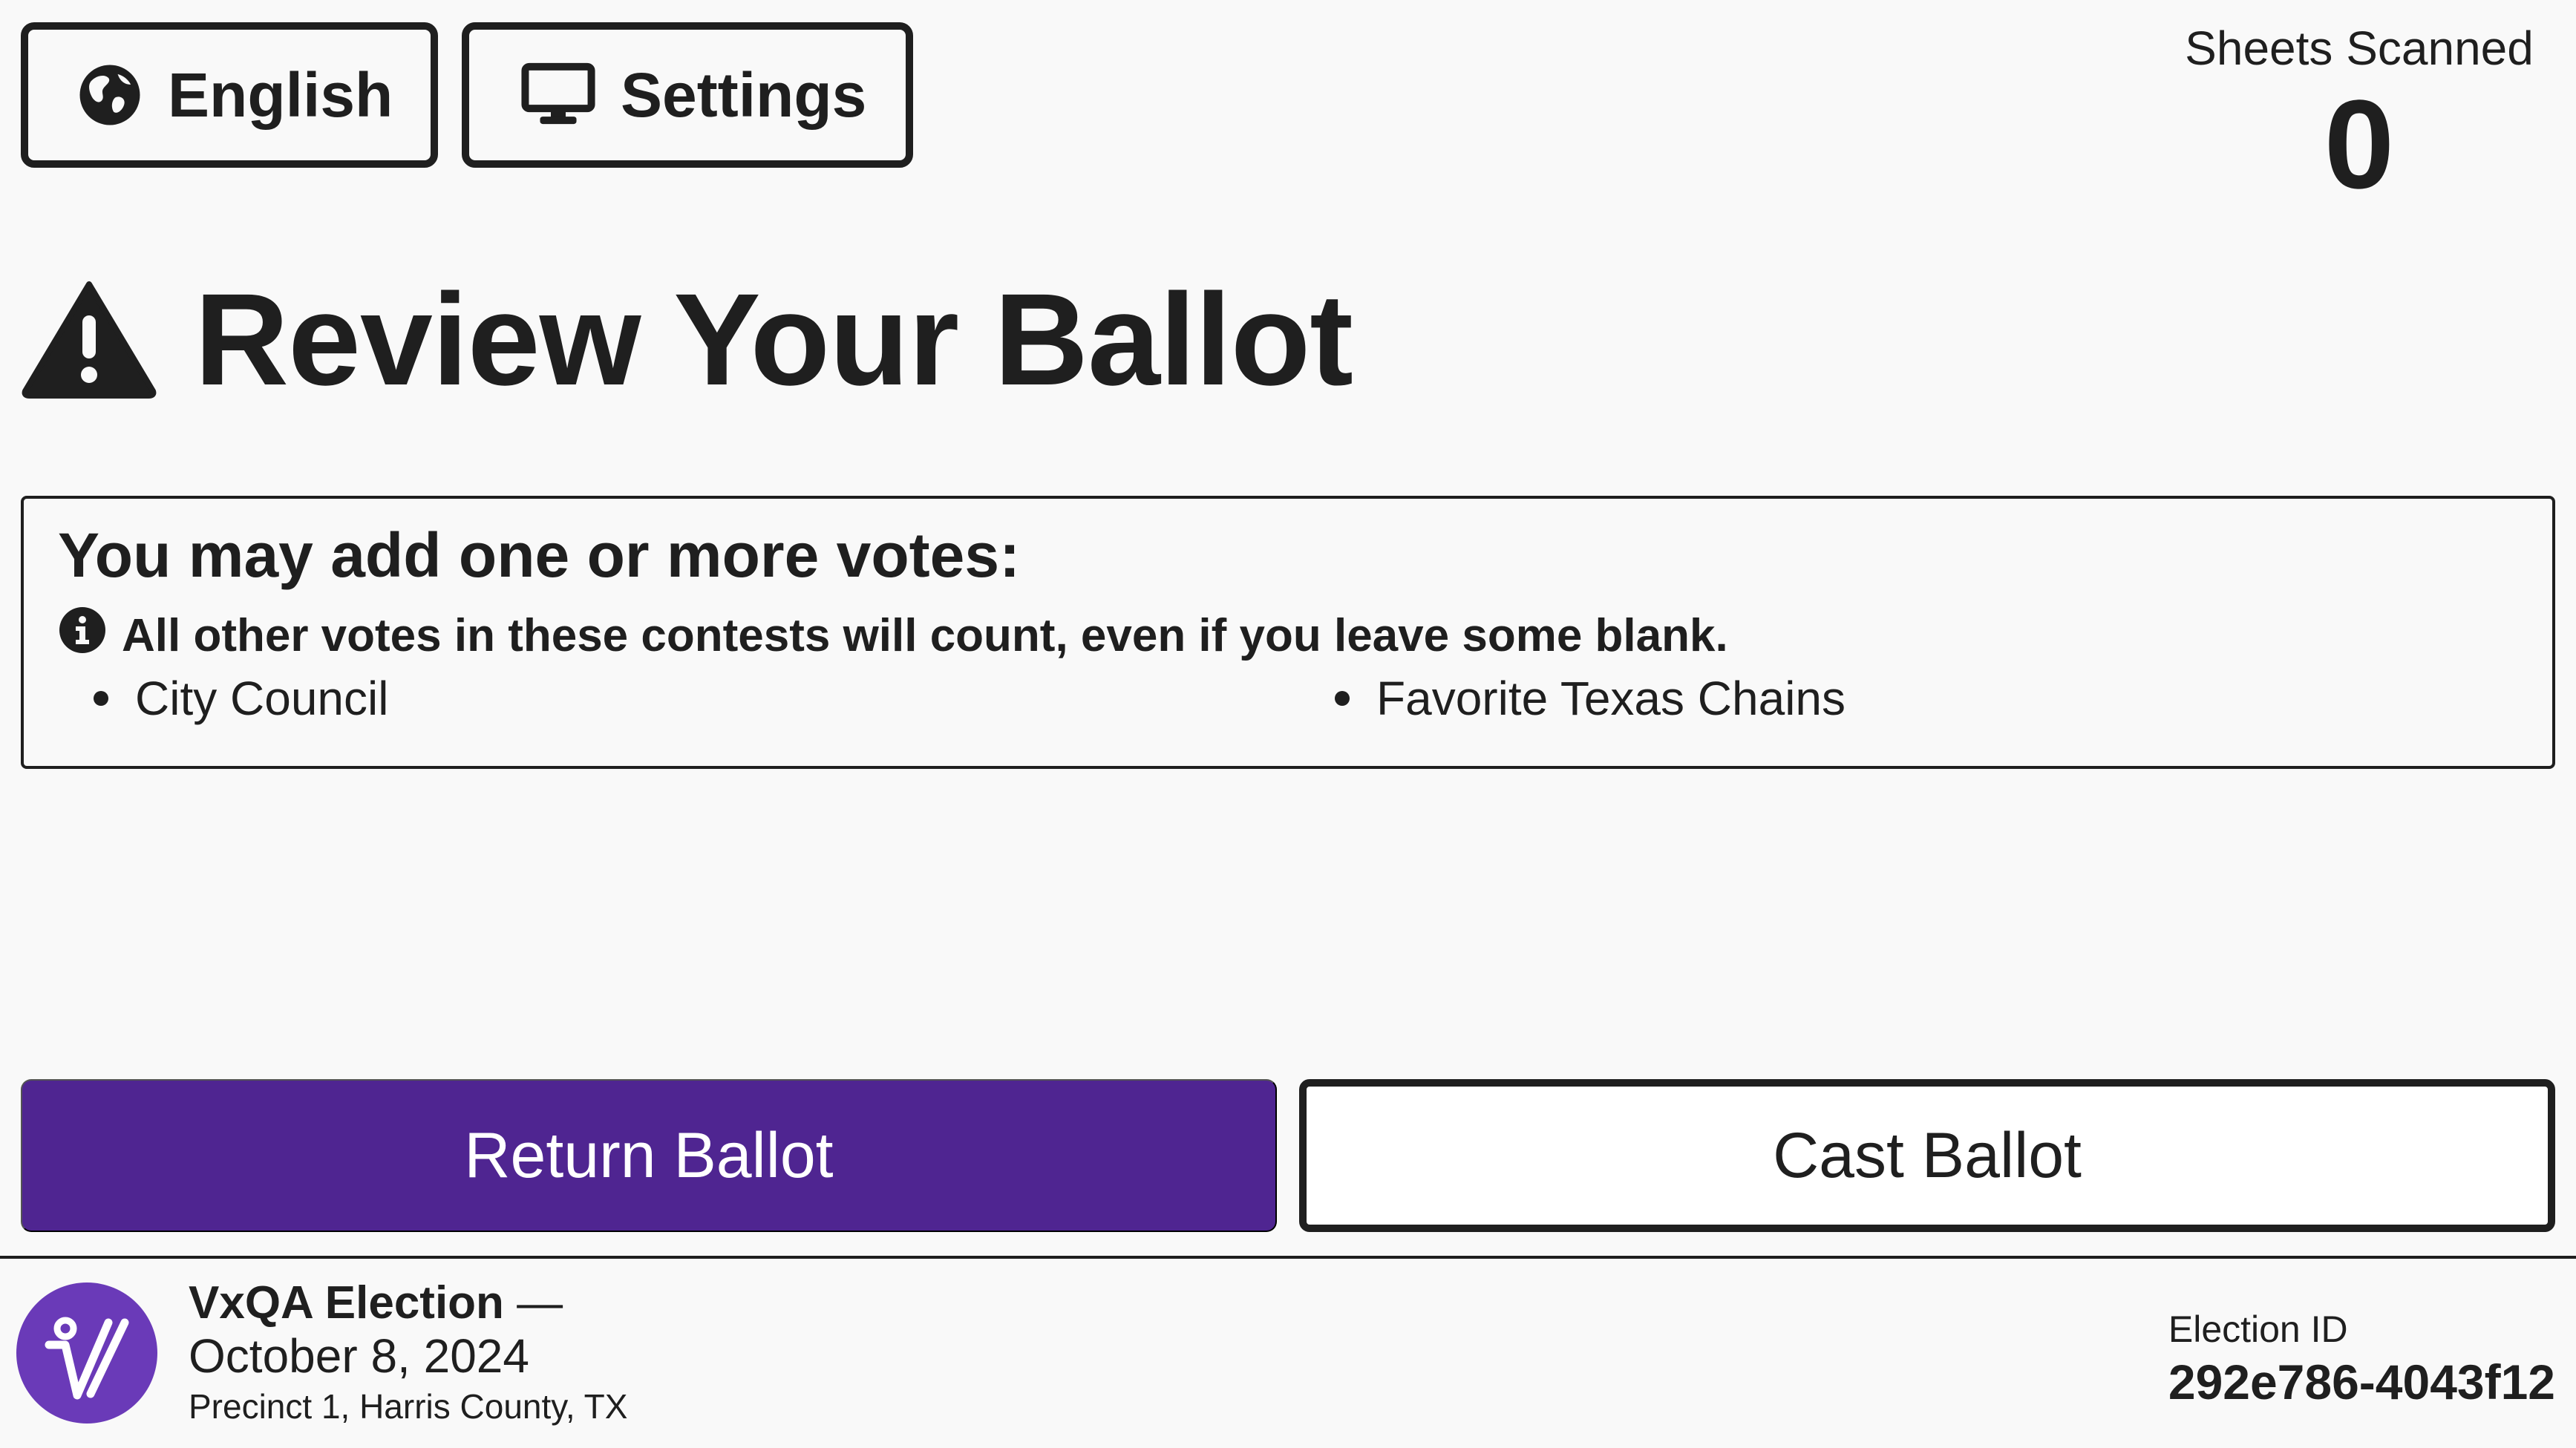  What do you see at coordinates (359, 1356) in the screenshot?
I see `election-date: October 8, 2024` at bounding box center [359, 1356].